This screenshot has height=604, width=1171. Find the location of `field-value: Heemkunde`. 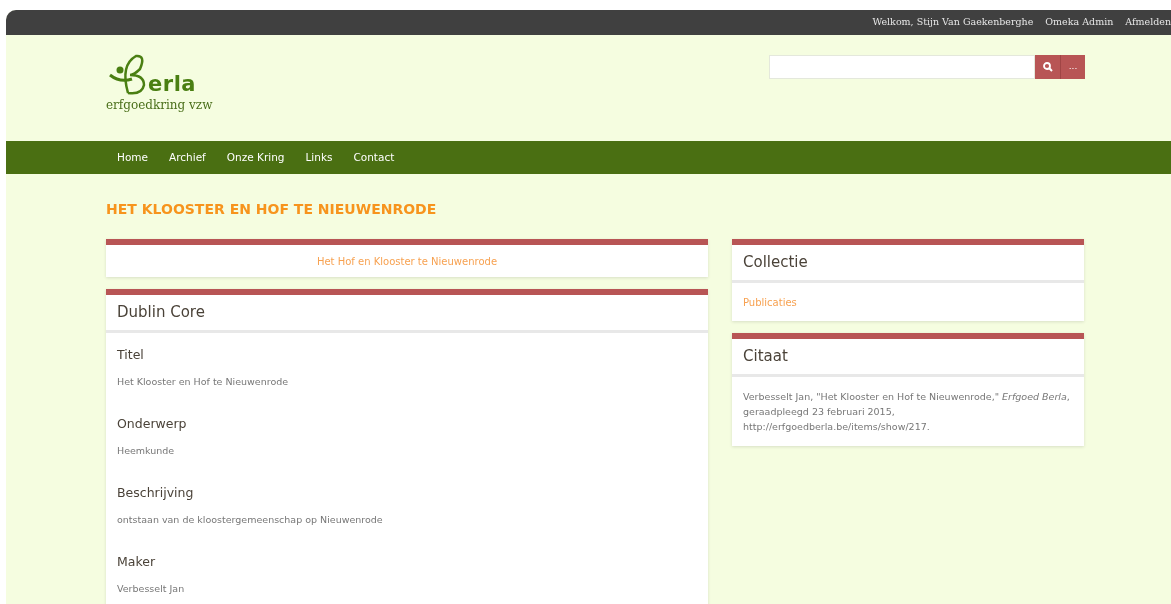

field-value: Heemkunde is located at coordinates (146, 450).